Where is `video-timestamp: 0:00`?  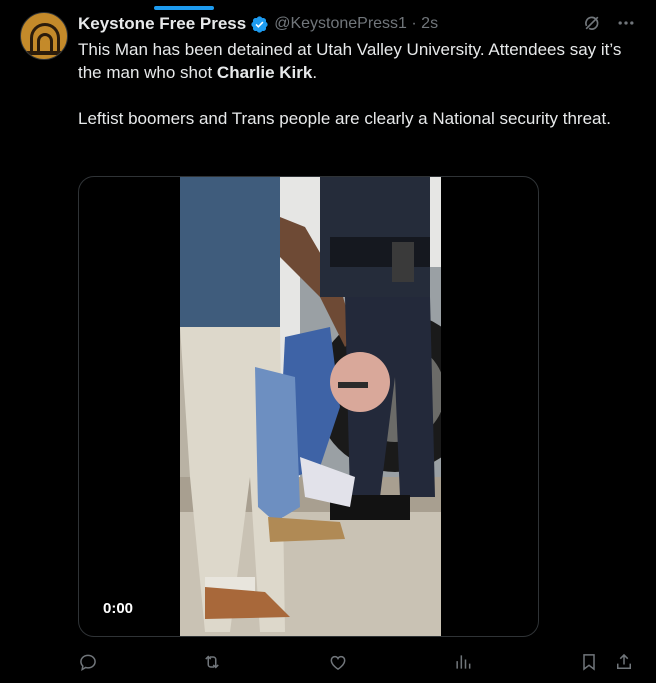 video-timestamp: 0:00 is located at coordinates (118, 608).